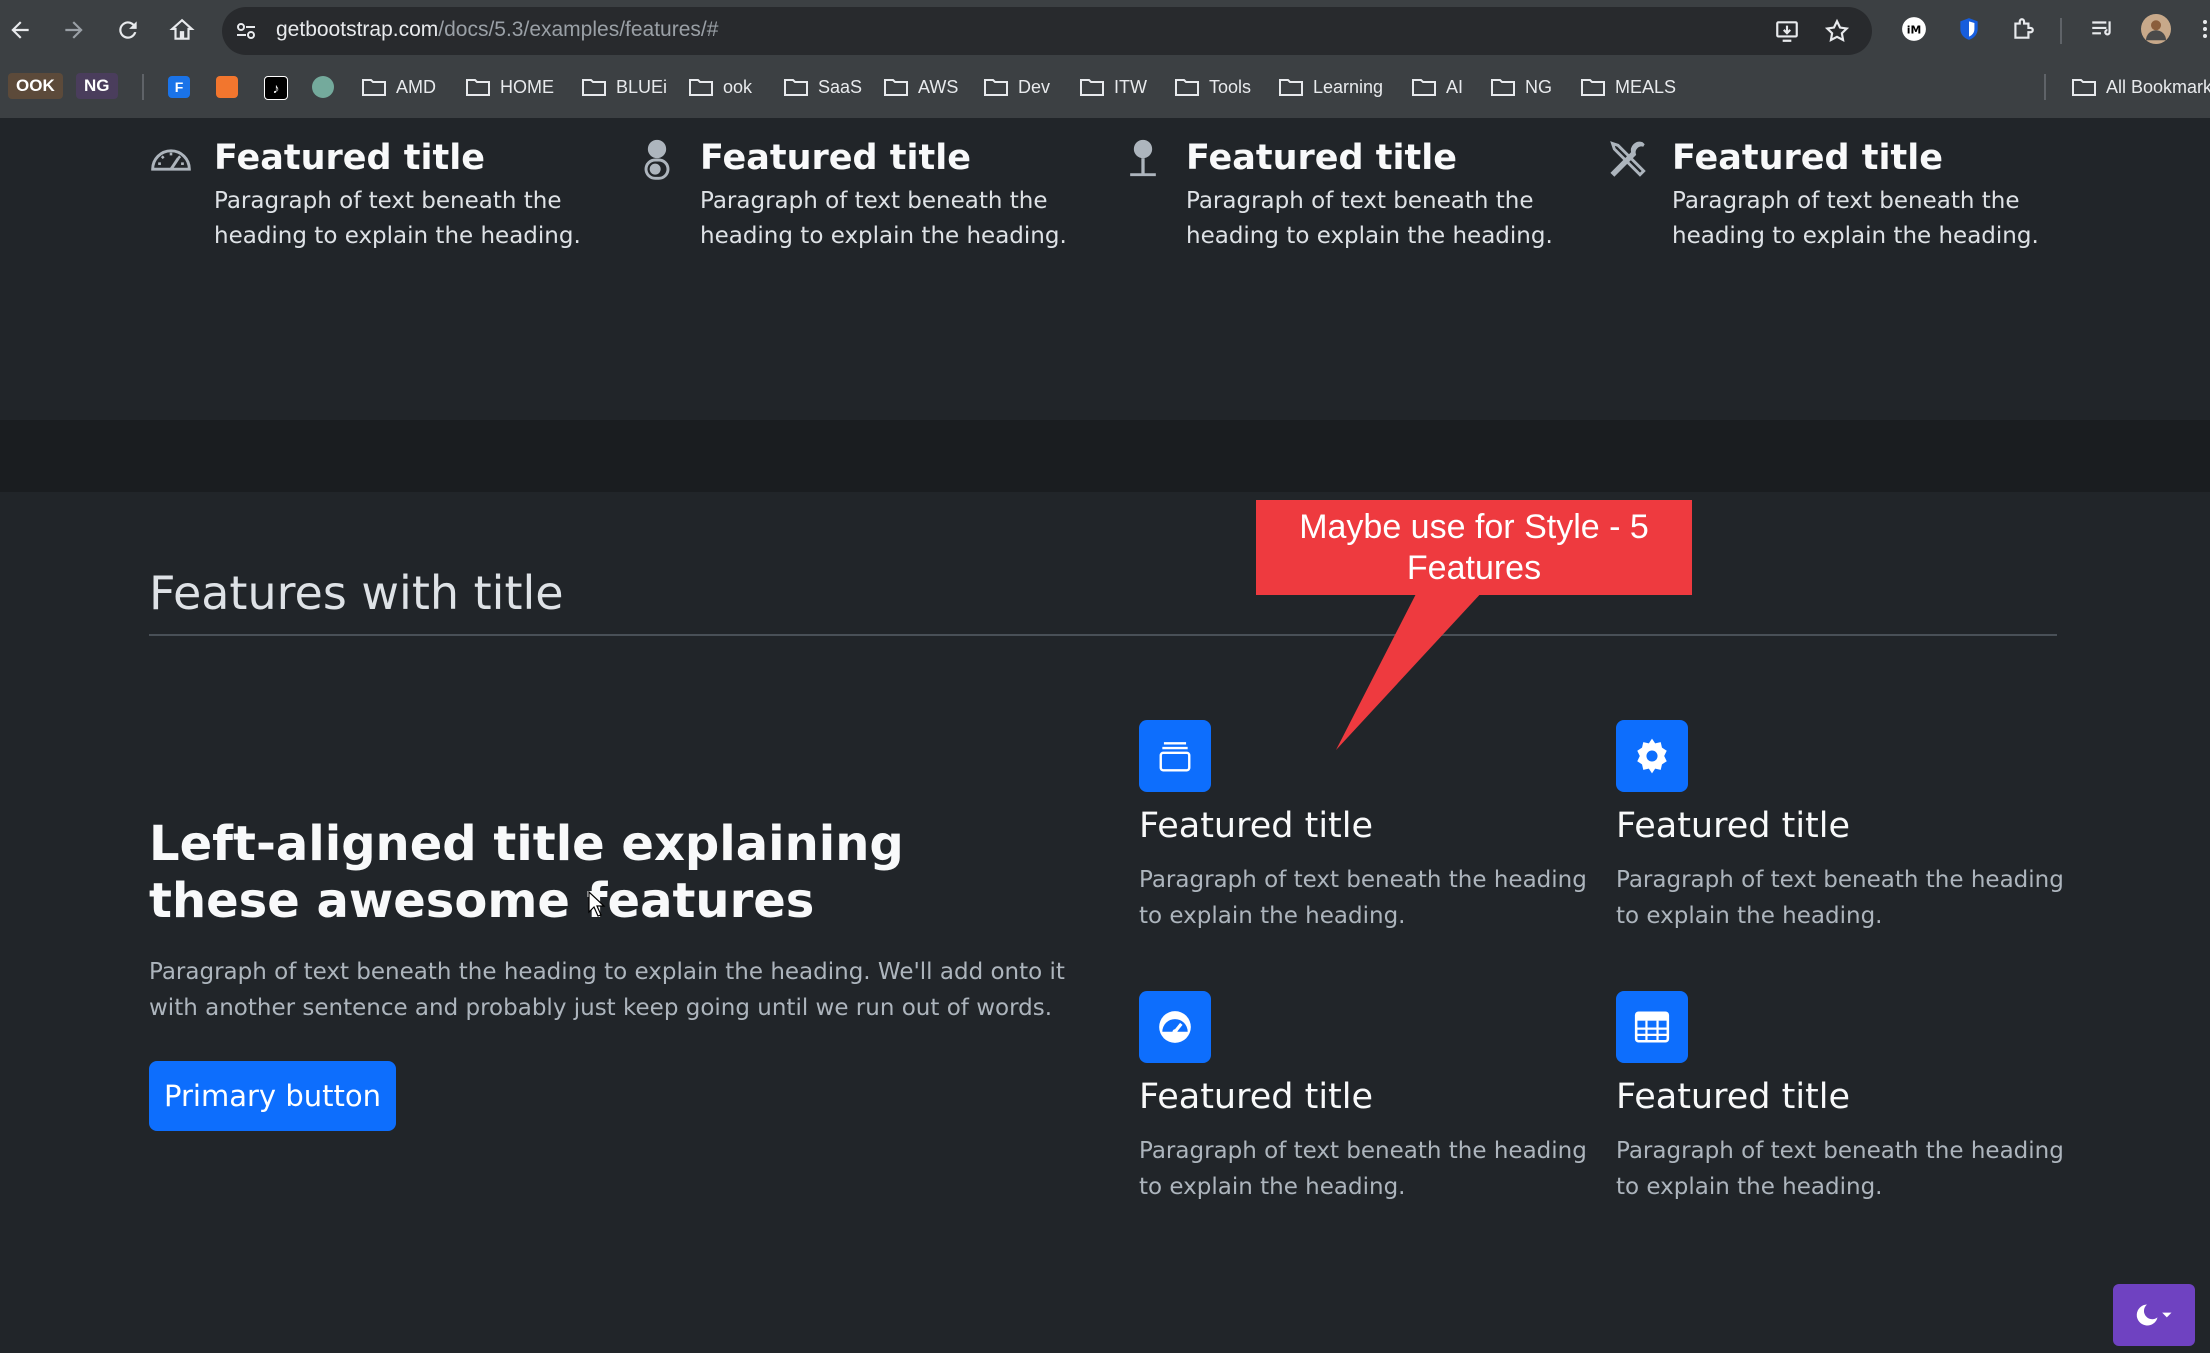 This screenshot has width=2210, height=1353. I want to click on bookmark-folder-bluei: BLUEi, so click(624, 87).